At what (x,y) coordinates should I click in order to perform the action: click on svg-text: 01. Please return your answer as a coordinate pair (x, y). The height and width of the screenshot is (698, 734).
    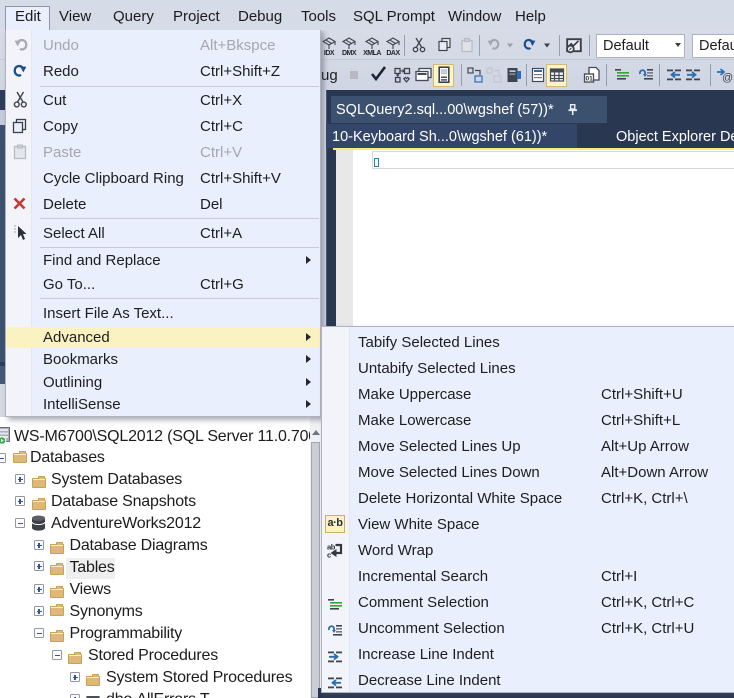
    Looking at the image, I should click on (590, 79).